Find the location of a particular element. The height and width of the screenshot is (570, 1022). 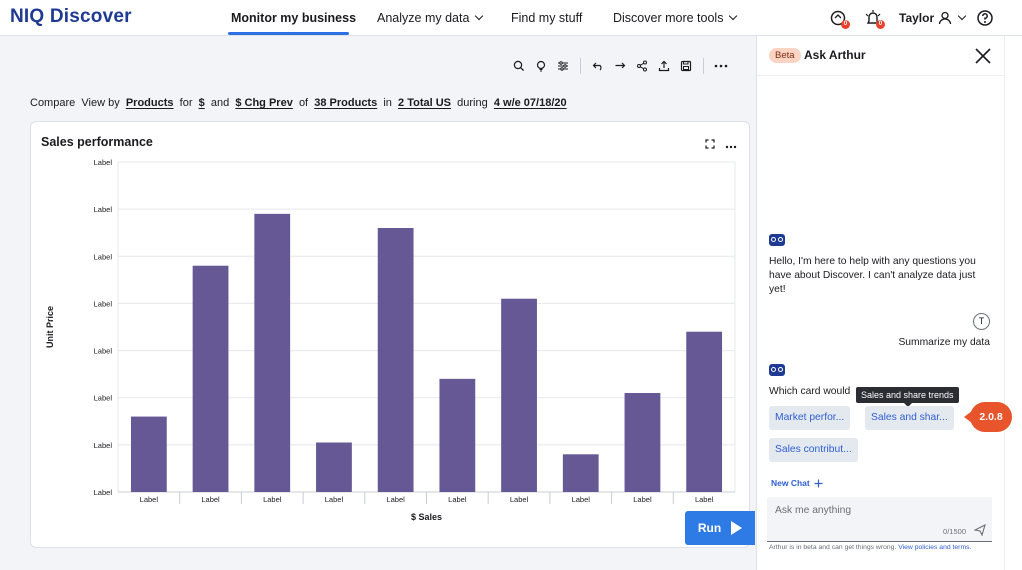

version-badge: 2.0.8 is located at coordinates (988, 417).